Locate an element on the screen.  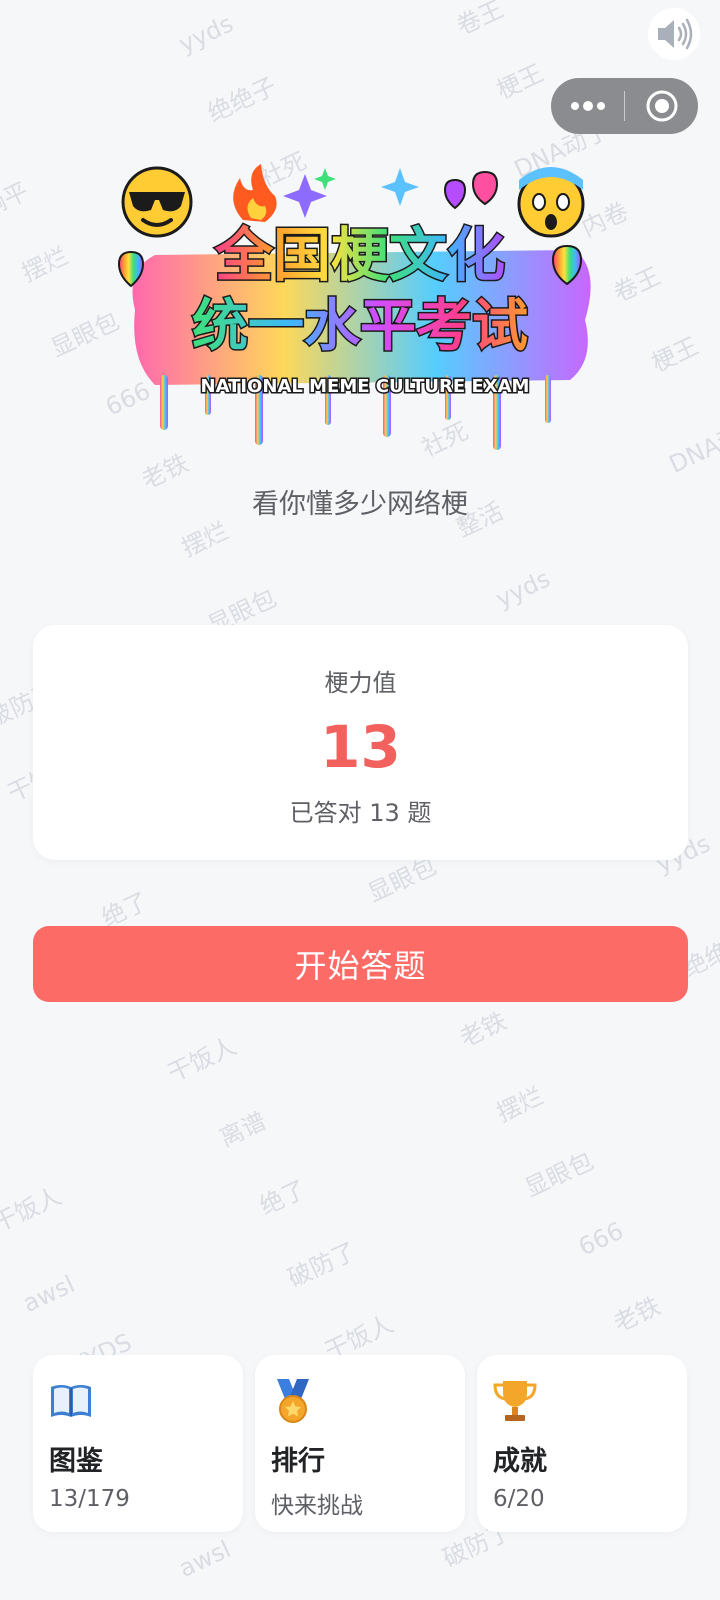
watermark: 绝绝子 is located at coordinates (242, 99).